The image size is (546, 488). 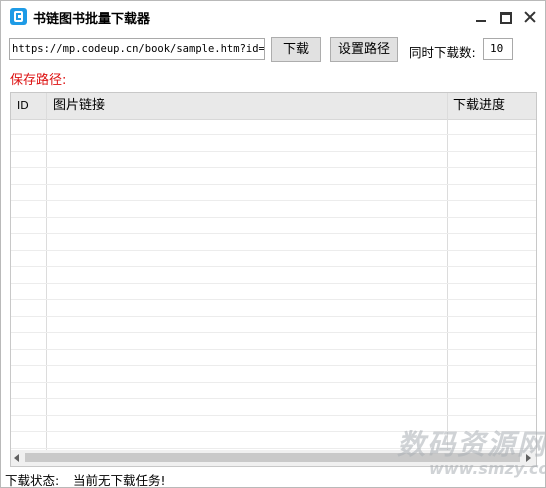 What do you see at coordinates (23, 106) in the screenshot?
I see `column-header-id: ID` at bounding box center [23, 106].